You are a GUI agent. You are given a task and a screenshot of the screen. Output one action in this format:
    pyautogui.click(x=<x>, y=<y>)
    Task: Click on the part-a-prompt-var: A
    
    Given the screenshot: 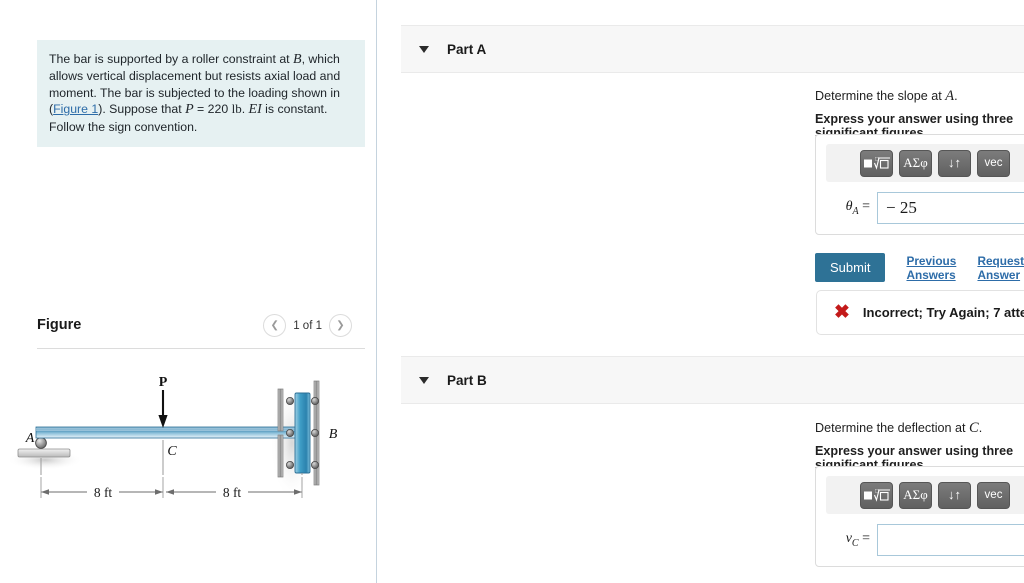 What is the action you would take?
    pyautogui.click(x=950, y=96)
    